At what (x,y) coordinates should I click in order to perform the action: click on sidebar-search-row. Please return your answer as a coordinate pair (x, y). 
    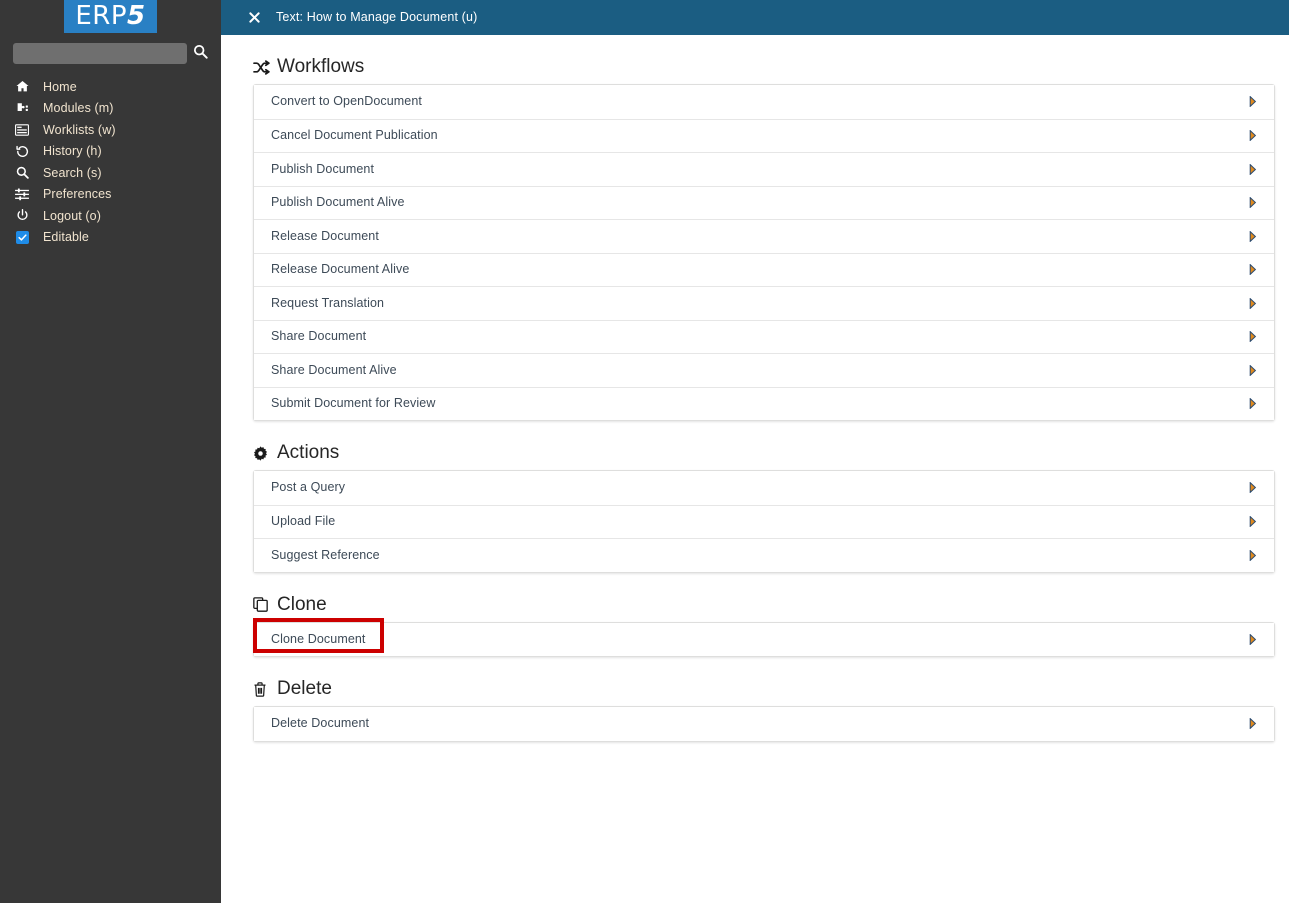
    Looking at the image, I should click on (110, 53).